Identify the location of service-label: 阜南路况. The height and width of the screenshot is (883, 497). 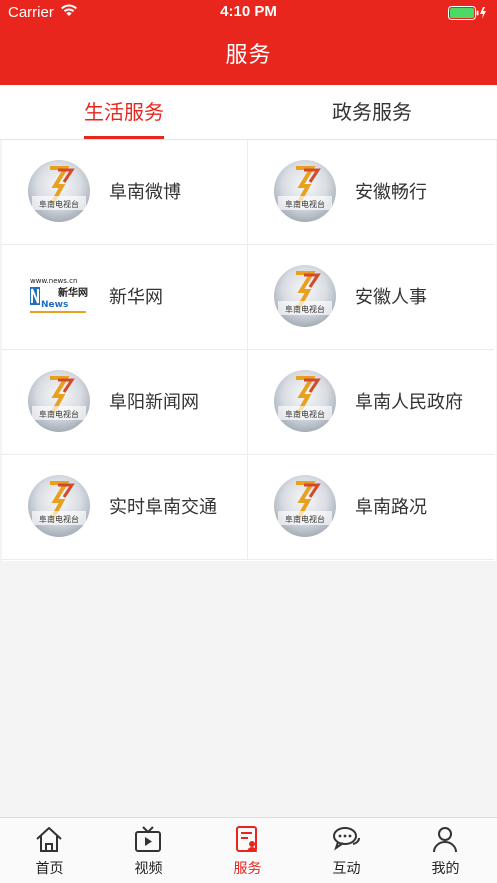
(391, 507).